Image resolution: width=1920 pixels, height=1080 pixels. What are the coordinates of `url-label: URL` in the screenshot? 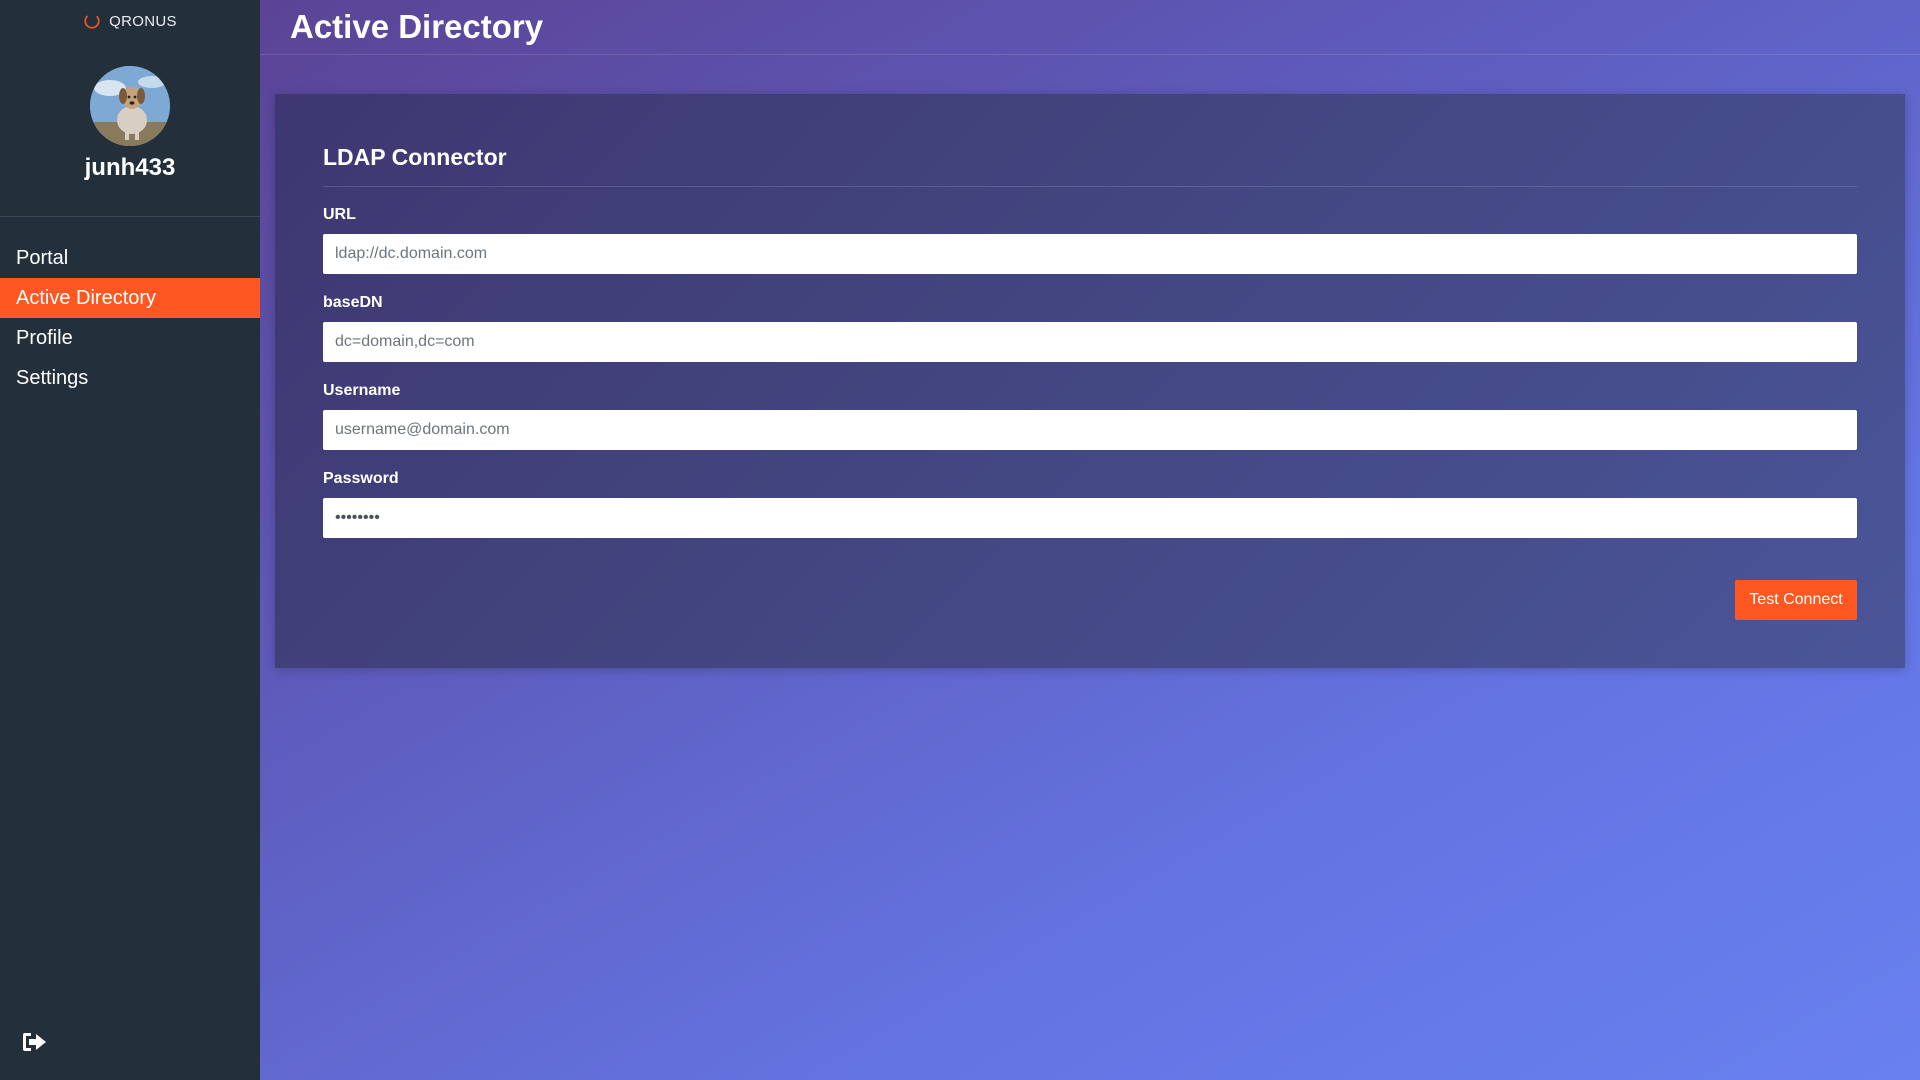 It's located at (339, 214).